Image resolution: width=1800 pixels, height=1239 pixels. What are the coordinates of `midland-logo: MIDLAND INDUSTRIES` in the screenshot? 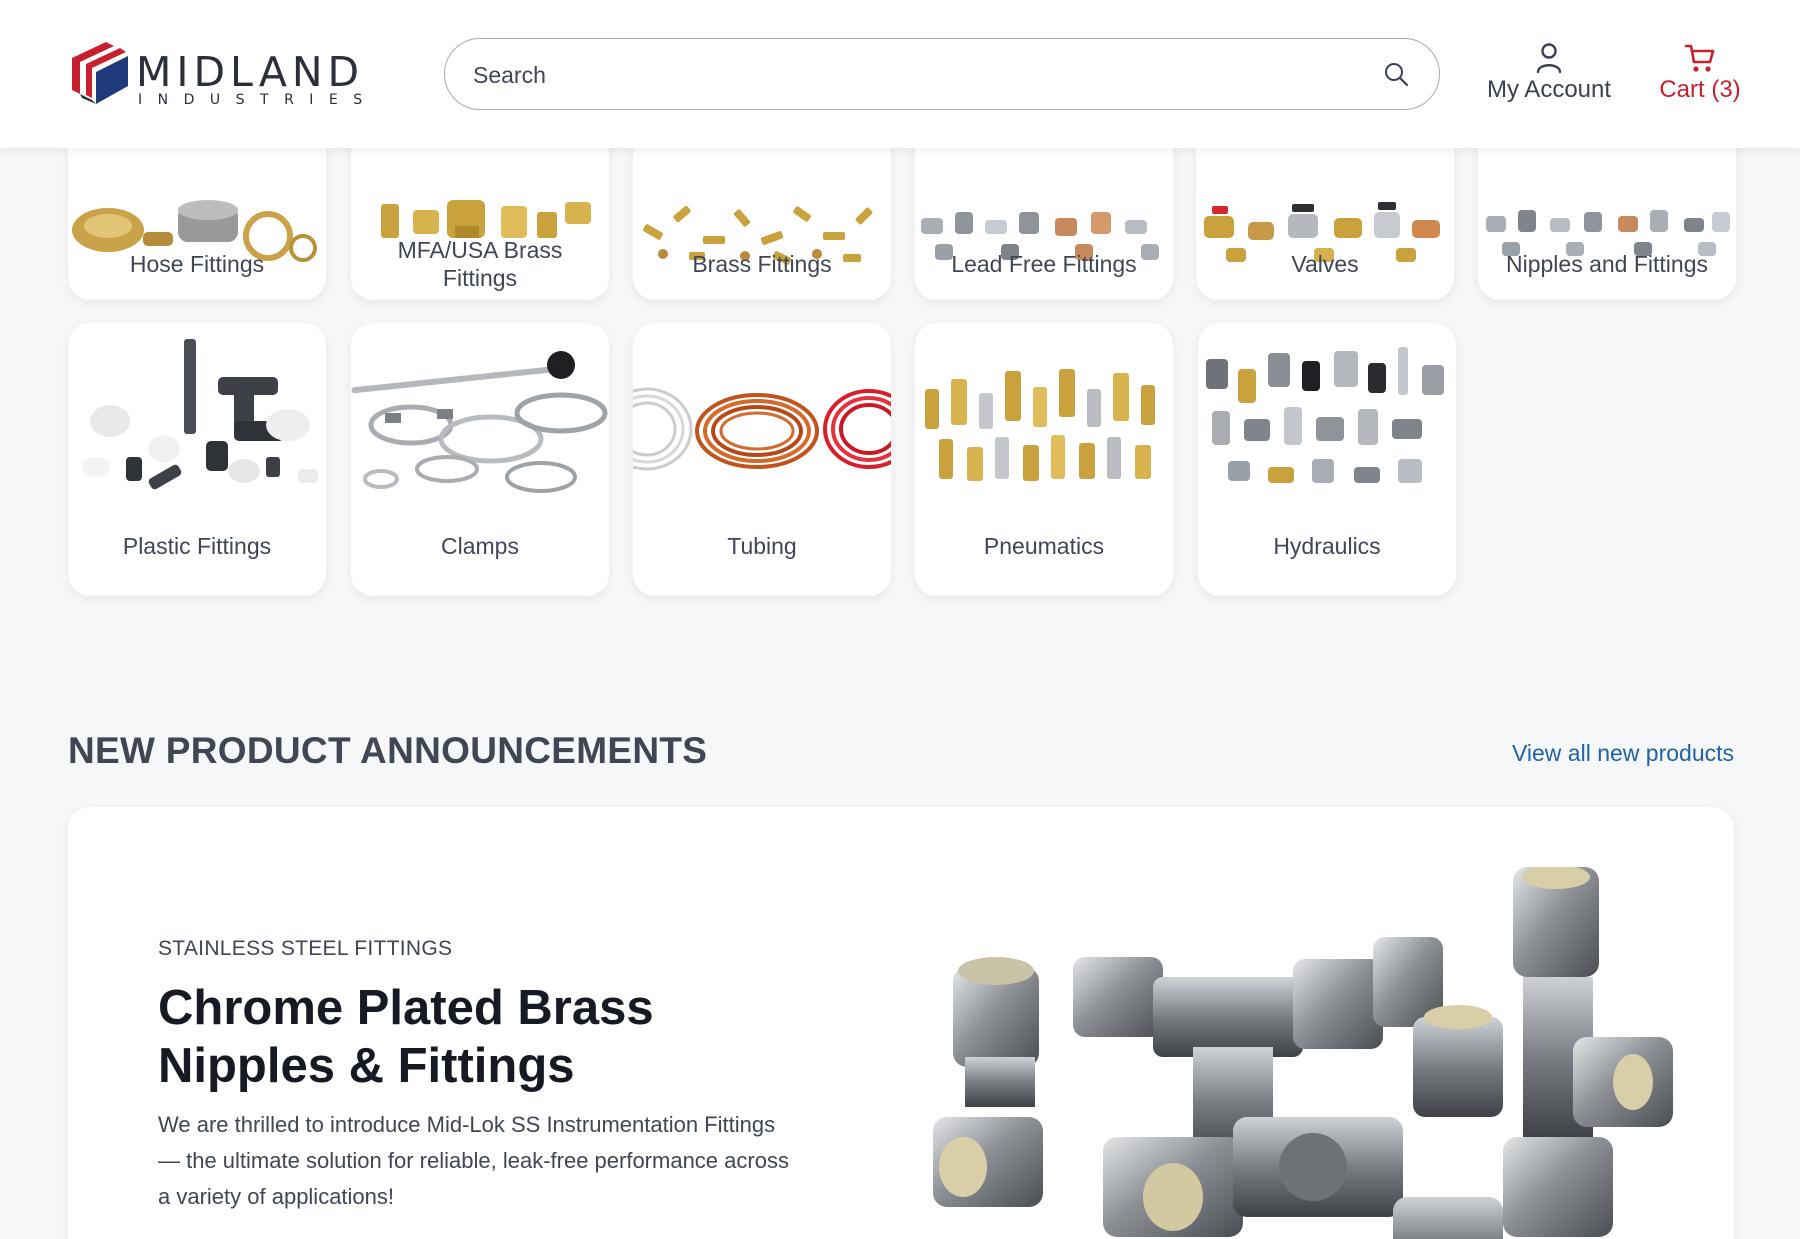 It's located at (228, 74).